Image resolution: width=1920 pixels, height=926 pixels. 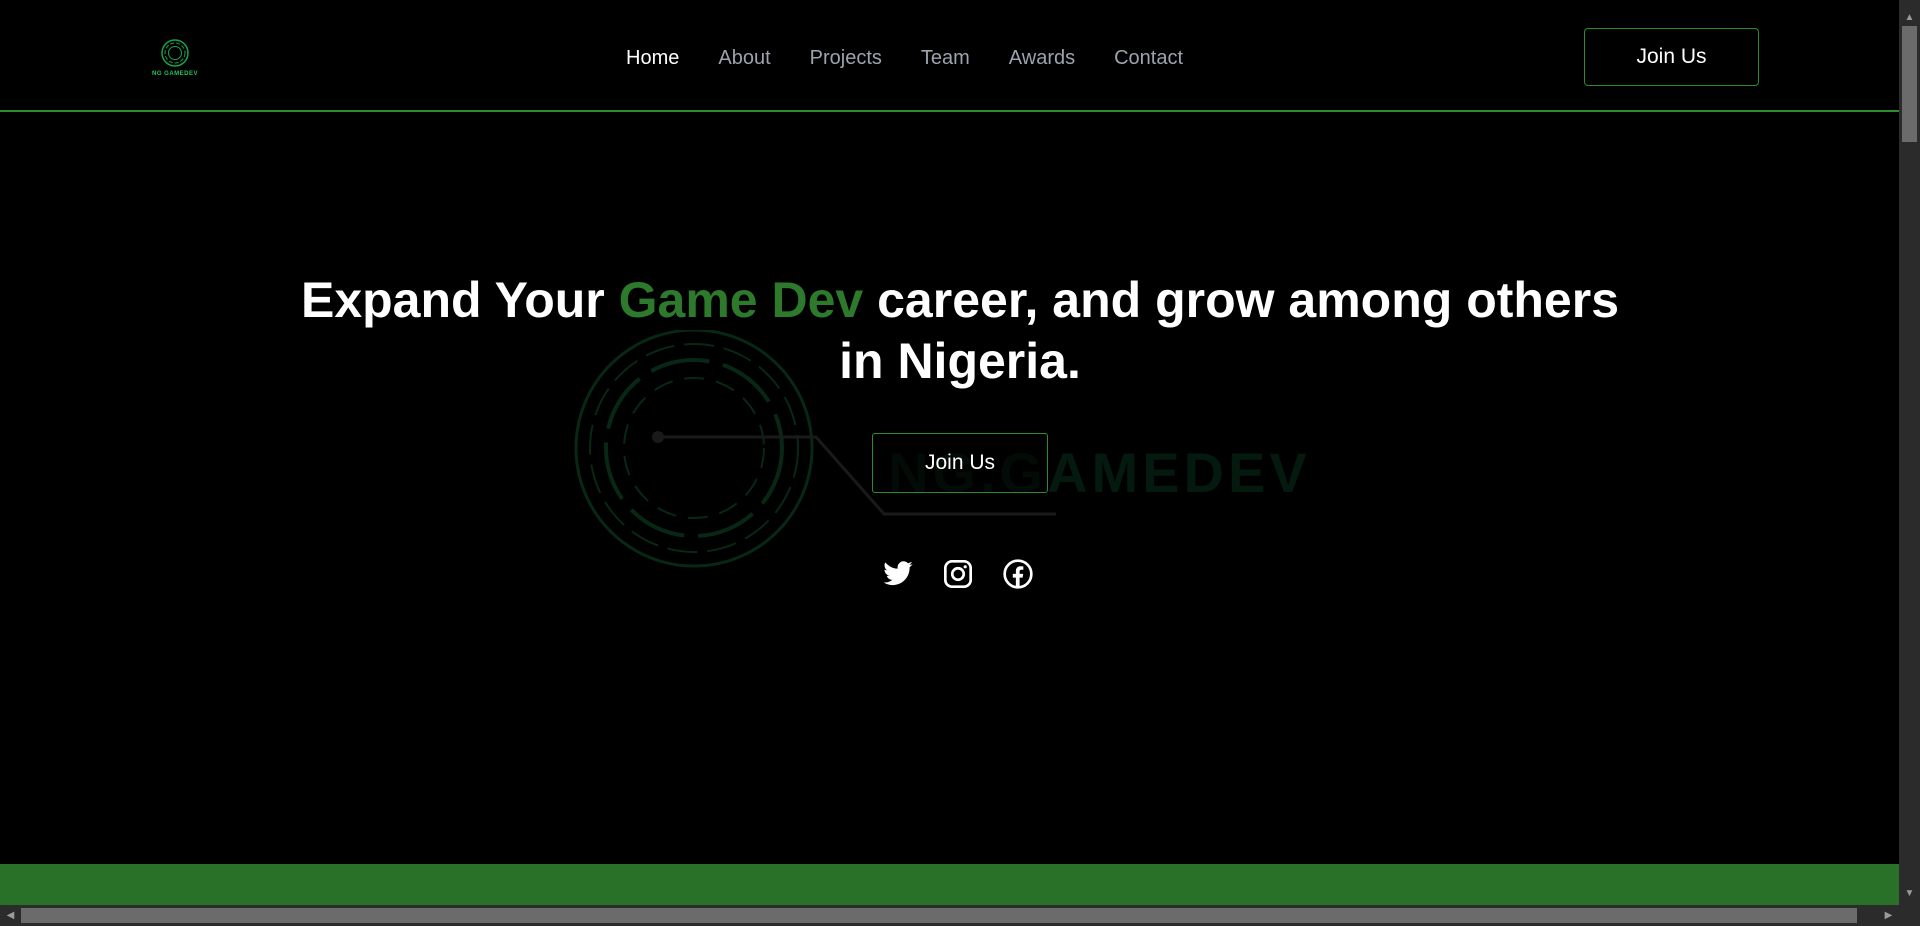 What do you see at coordinates (960, 463) in the screenshot?
I see `hero-join-button: Join Us` at bounding box center [960, 463].